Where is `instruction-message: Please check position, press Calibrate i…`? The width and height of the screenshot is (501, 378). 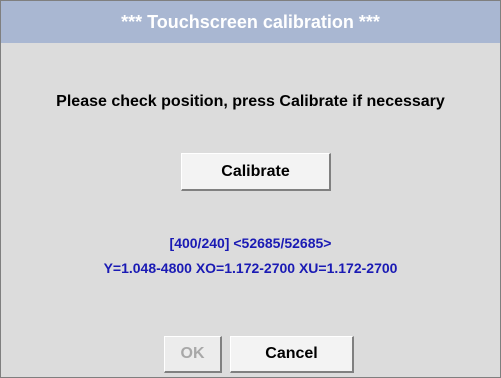
instruction-message: Please check position, press Calibrate i… is located at coordinates (250, 101).